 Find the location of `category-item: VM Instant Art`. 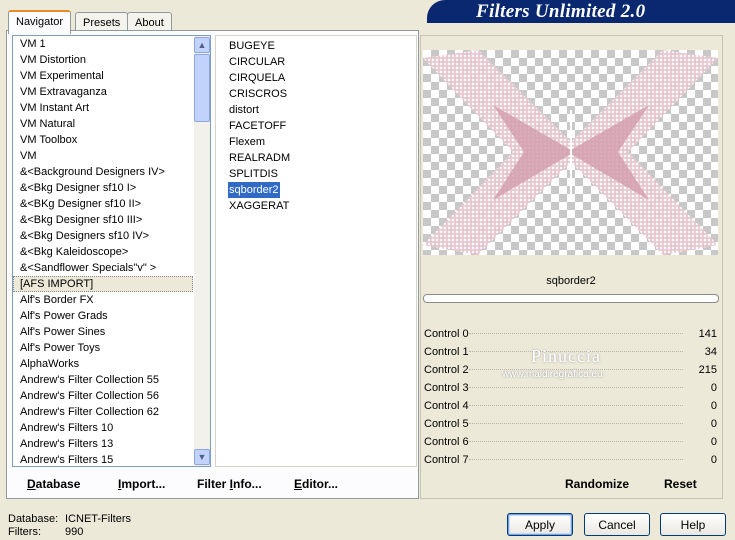

category-item: VM Instant Art is located at coordinates (103, 108).